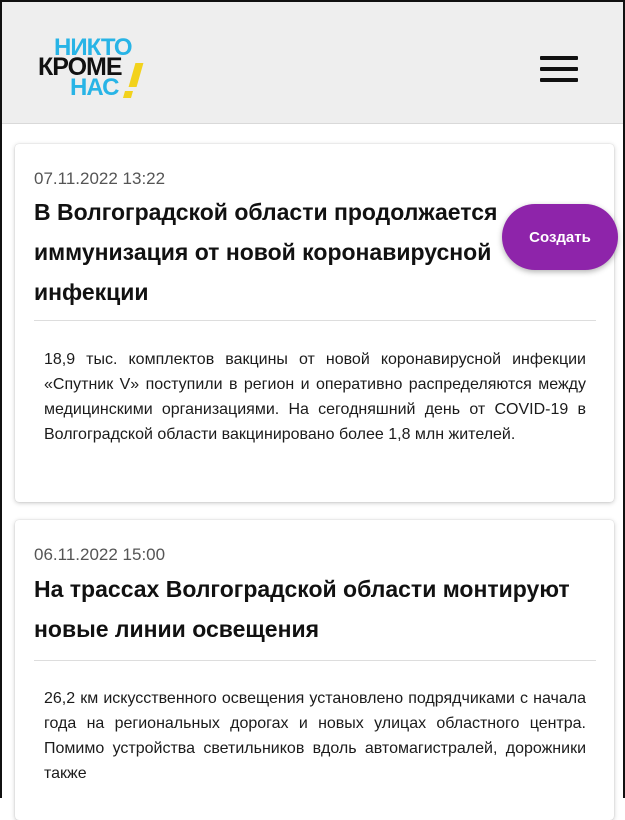 The image size is (625, 820). What do you see at coordinates (136, 75) in the screenshot?
I see `logo-exclamation-mark` at bounding box center [136, 75].